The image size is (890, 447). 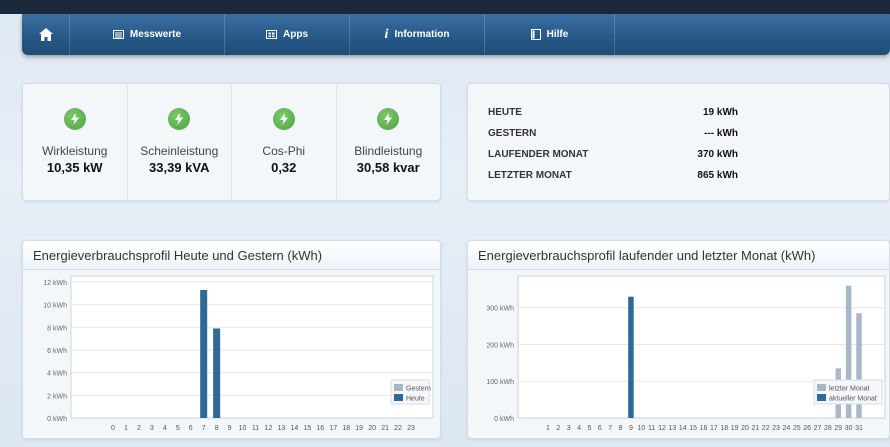 What do you see at coordinates (415, 399) in the screenshot?
I see `legend-label: Heute` at bounding box center [415, 399].